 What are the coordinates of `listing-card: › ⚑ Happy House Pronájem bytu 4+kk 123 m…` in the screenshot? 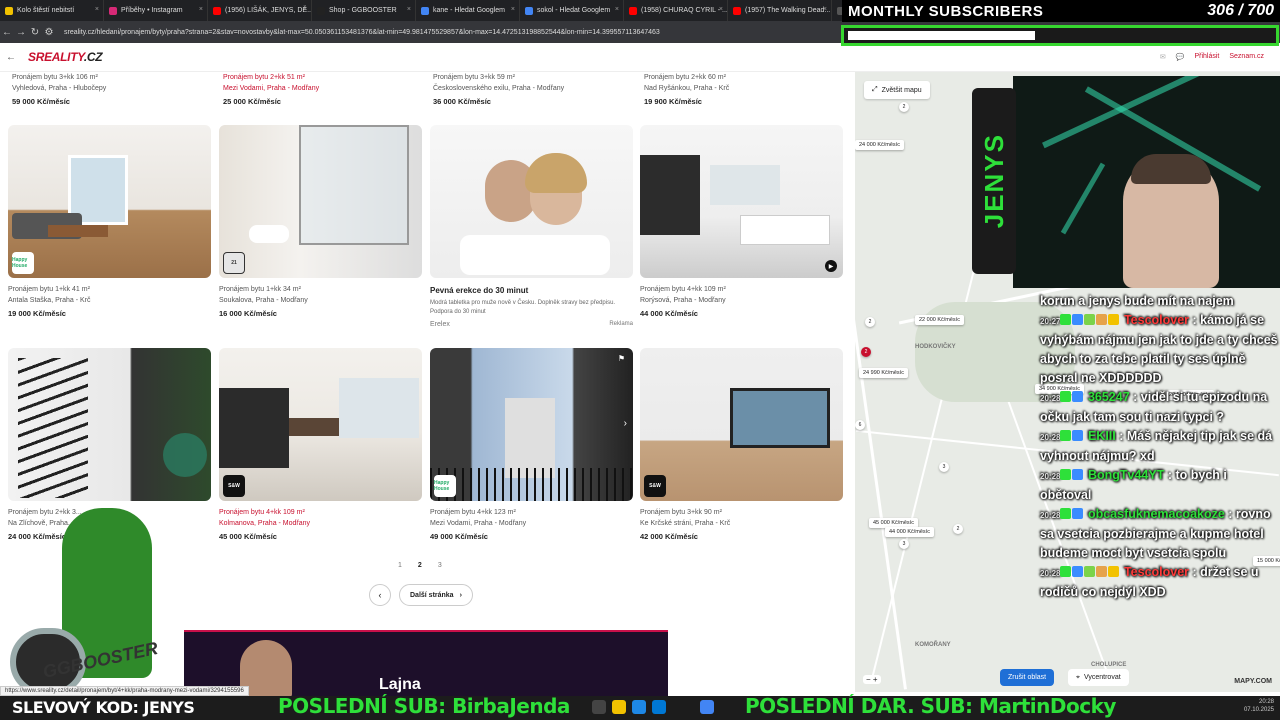 It's located at (531, 444).